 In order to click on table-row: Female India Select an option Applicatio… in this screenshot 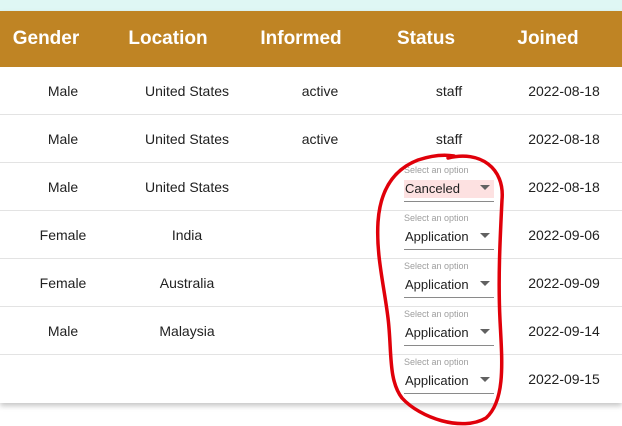, I will do `click(311, 235)`.